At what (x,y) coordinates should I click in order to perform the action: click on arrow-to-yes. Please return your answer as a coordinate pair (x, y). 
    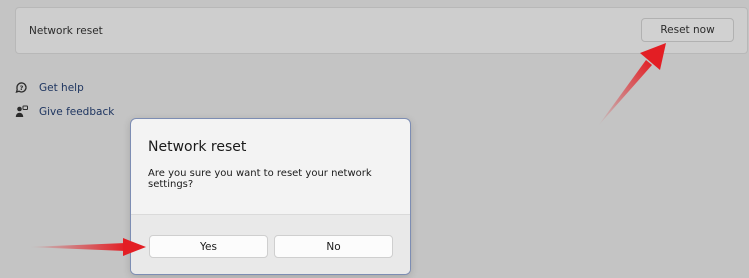
    Looking at the image, I should click on (87, 247).